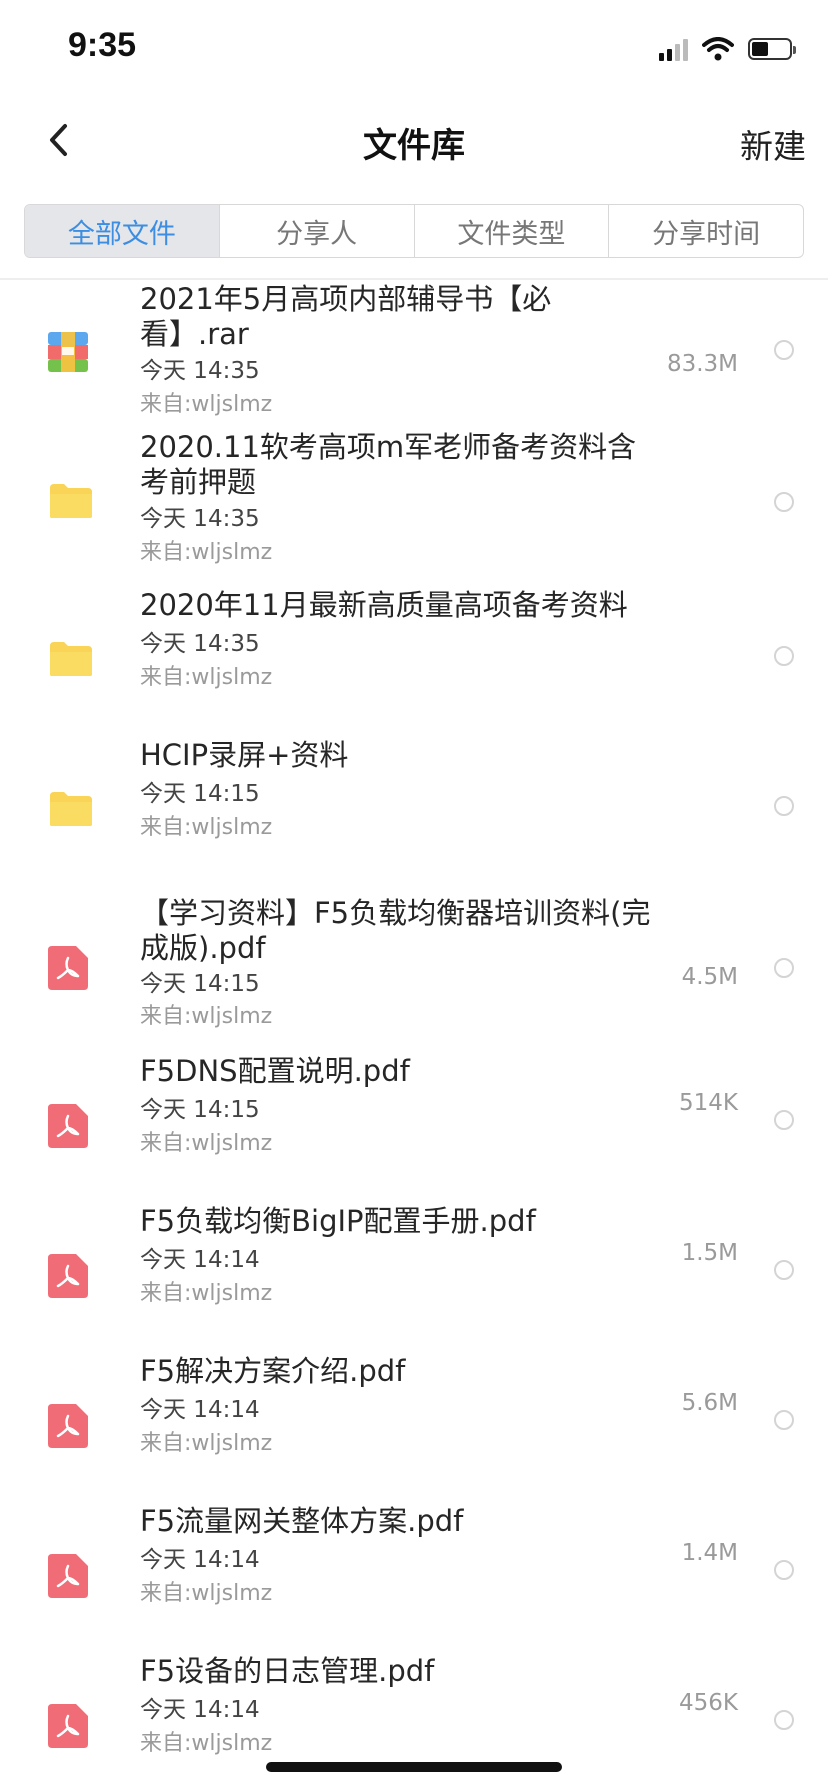 The width and height of the screenshot is (828, 1792). Describe the element at coordinates (122, 231) in the screenshot. I see `tab-all-files: 全部文件` at that location.